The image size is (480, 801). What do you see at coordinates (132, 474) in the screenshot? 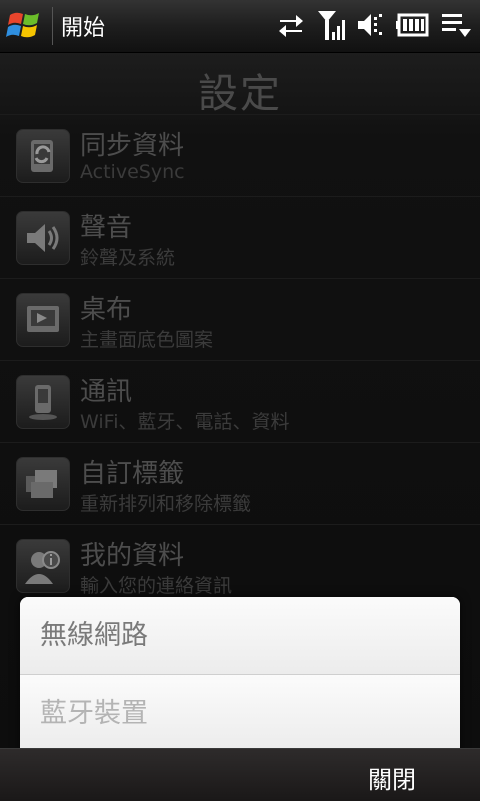
I see `settings-item-title: 自訂標籤` at bounding box center [132, 474].